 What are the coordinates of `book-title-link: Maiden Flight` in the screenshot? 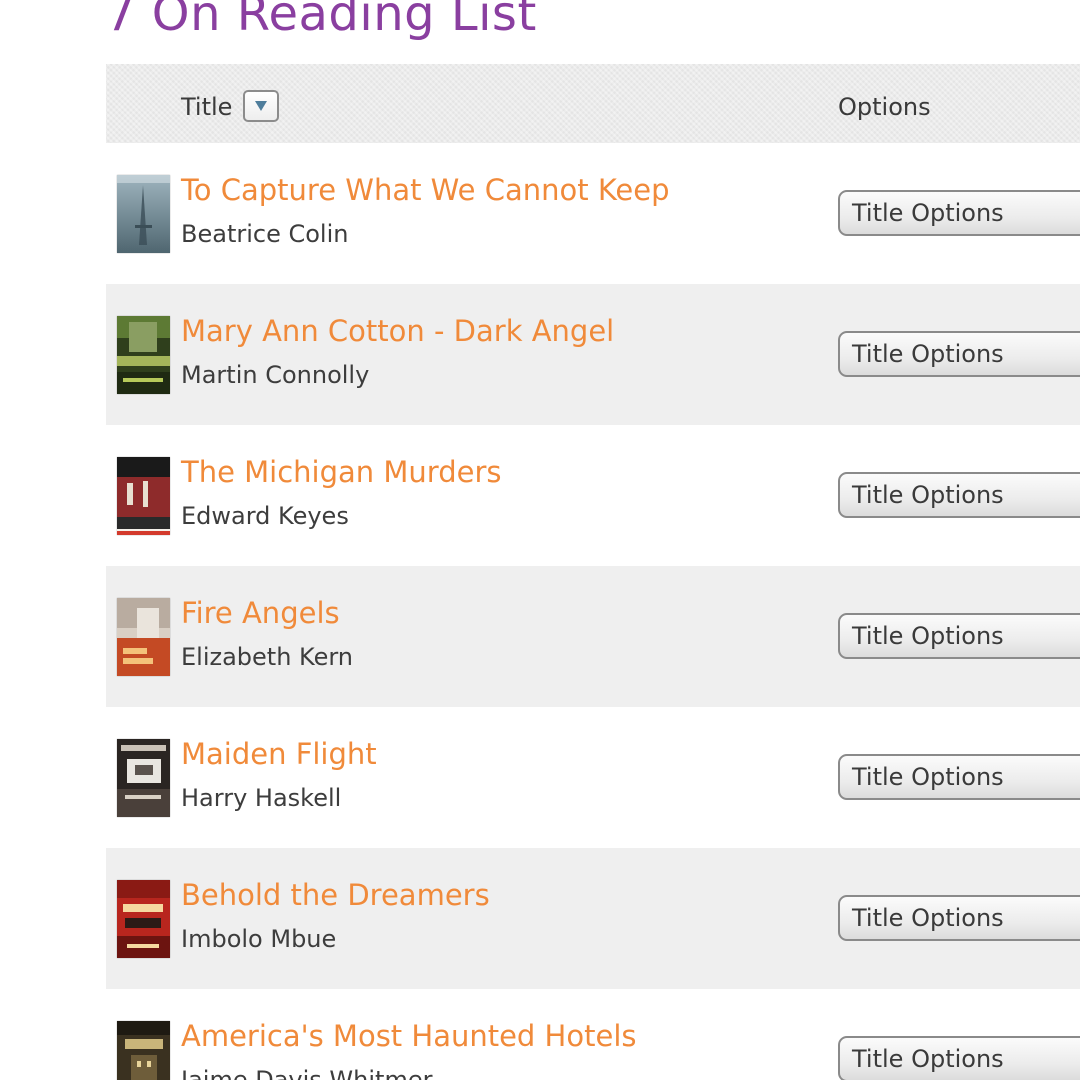 It's located at (279, 754).